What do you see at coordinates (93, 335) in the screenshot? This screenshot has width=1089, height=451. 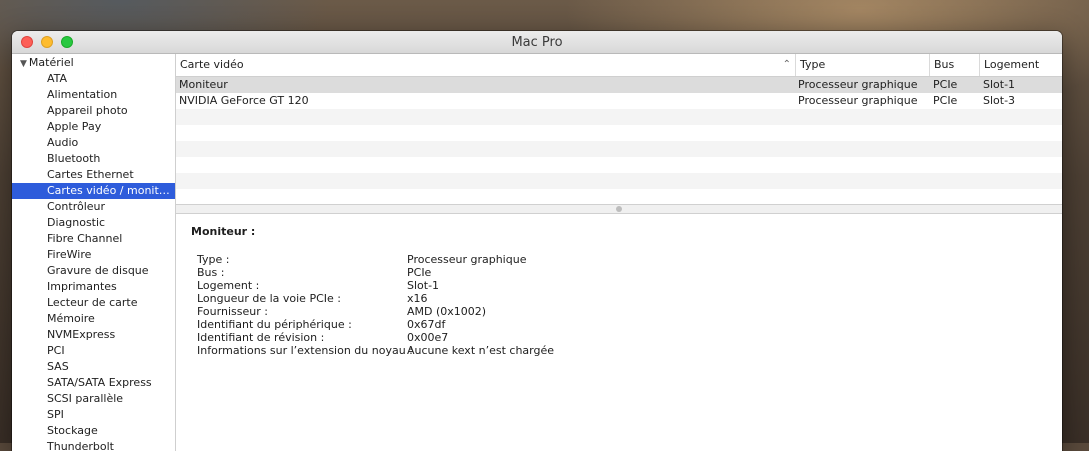 I see `sidebar-item: NVMExpress` at bounding box center [93, 335].